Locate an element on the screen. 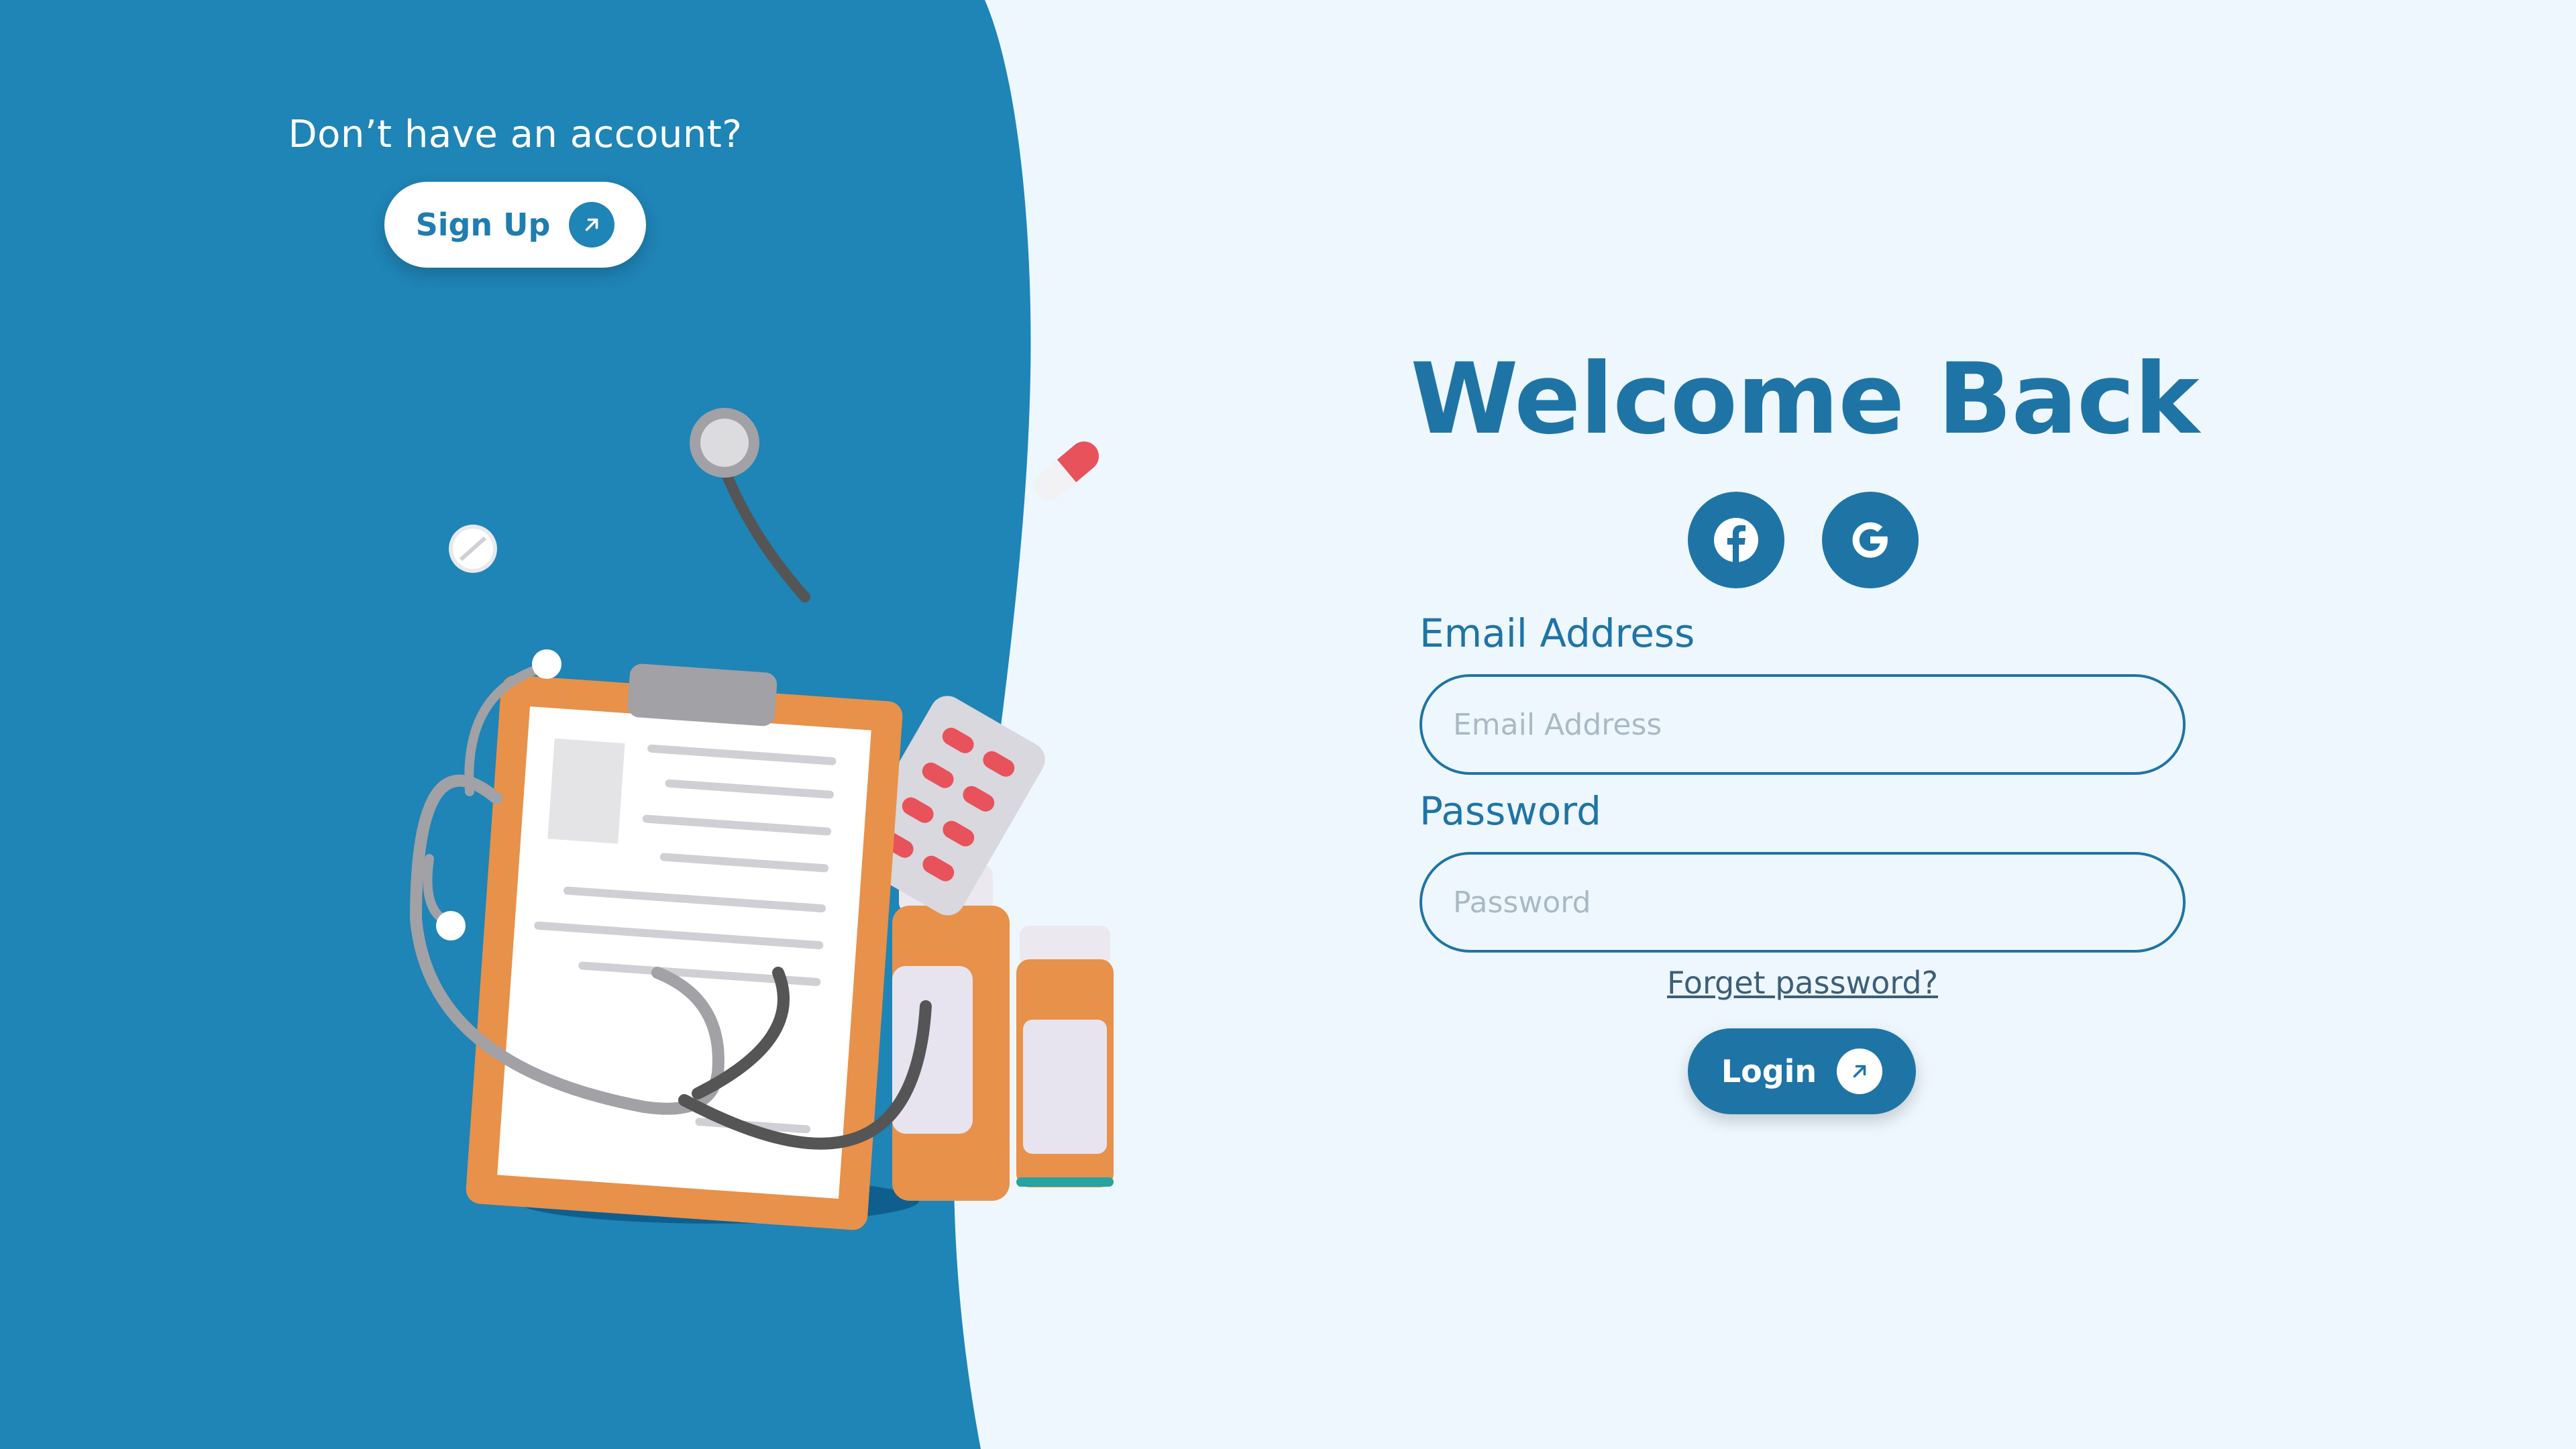 The width and height of the screenshot is (2576, 1449). facebook-icon is located at coordinates (1736, 540).